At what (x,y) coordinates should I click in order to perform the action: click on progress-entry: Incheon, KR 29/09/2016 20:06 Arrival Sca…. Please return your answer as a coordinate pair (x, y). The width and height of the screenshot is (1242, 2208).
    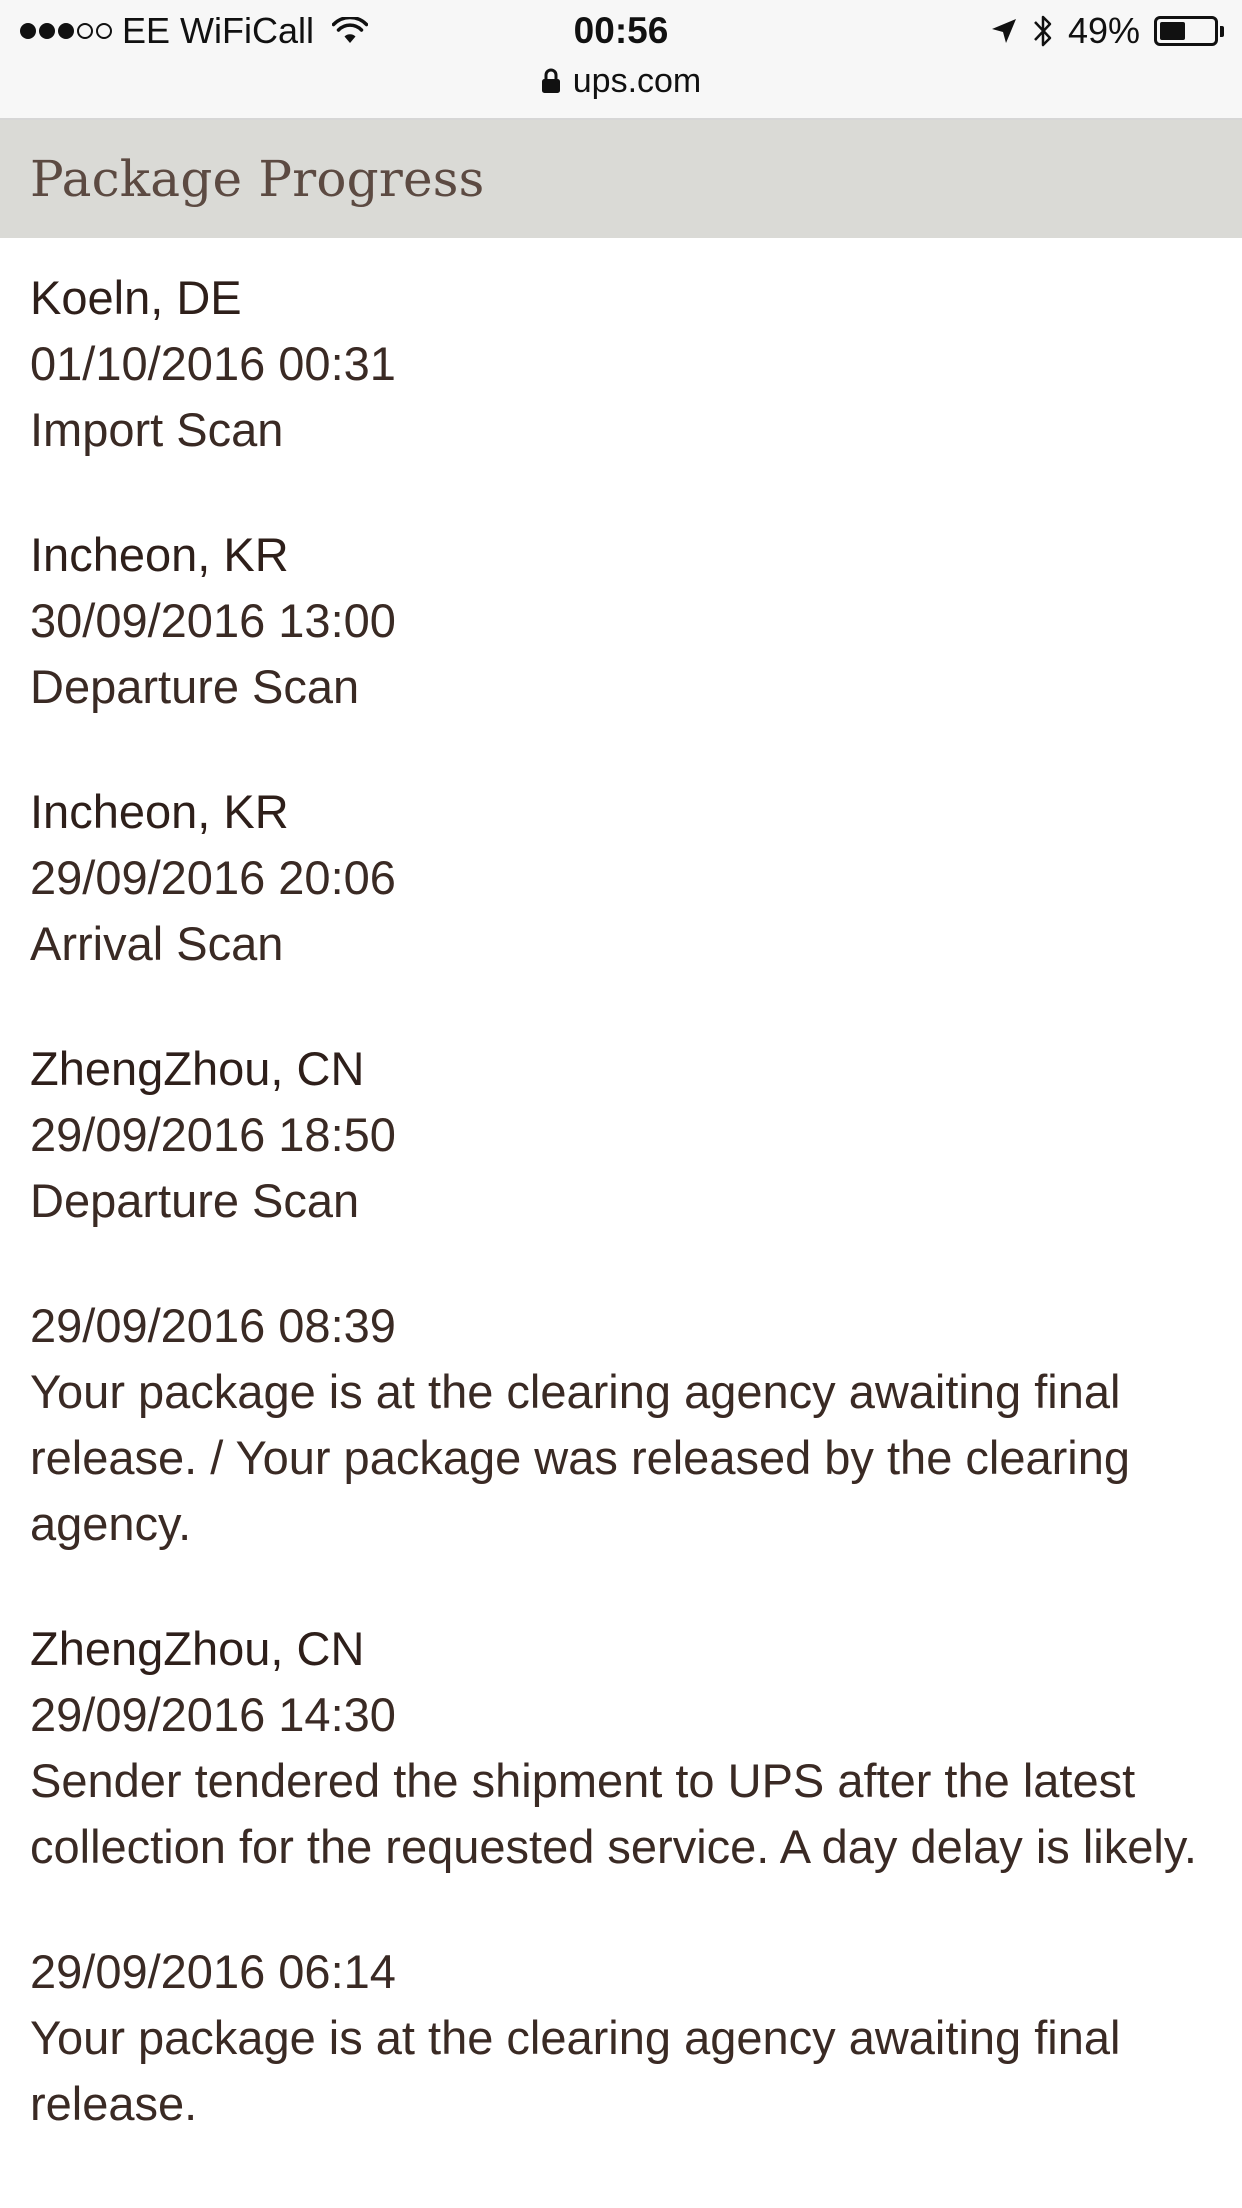
    Looking at the image, I should click on (625, 878).